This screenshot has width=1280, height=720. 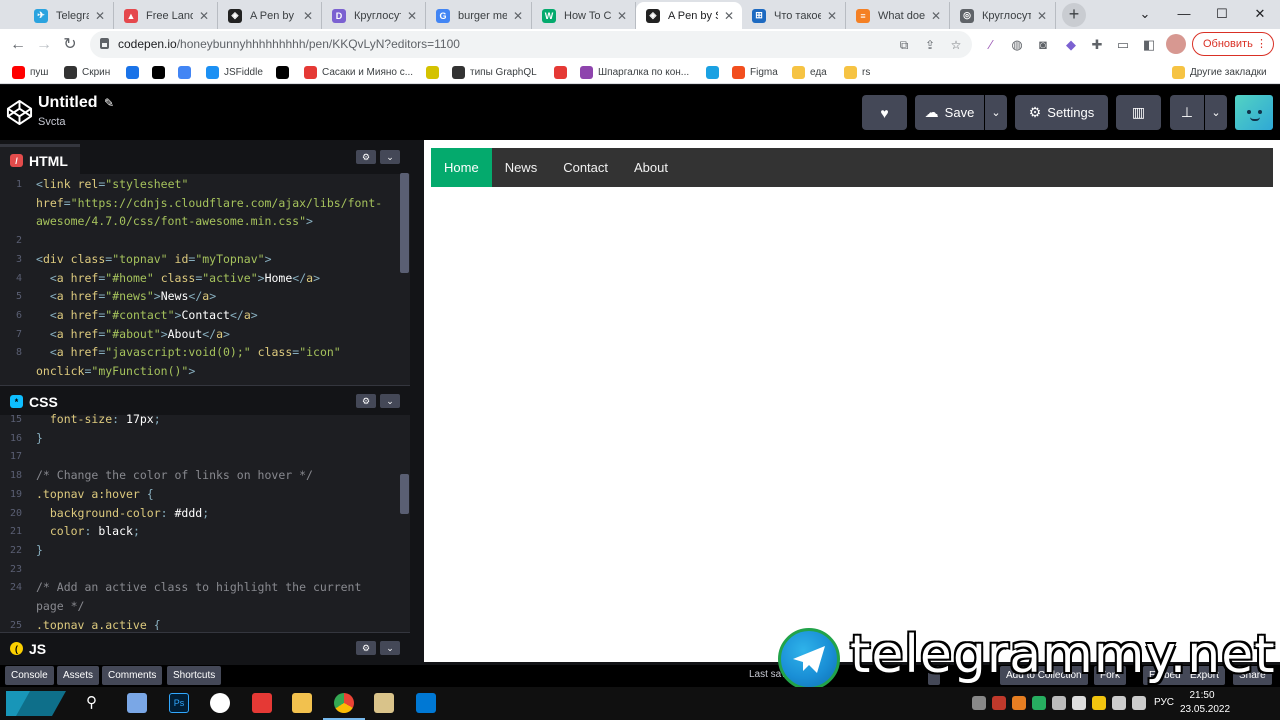 What do you see at coordinates (44, 45) in the screenshot?
I see `forward-arrow-icon: →` at bounding box center [44, 45].